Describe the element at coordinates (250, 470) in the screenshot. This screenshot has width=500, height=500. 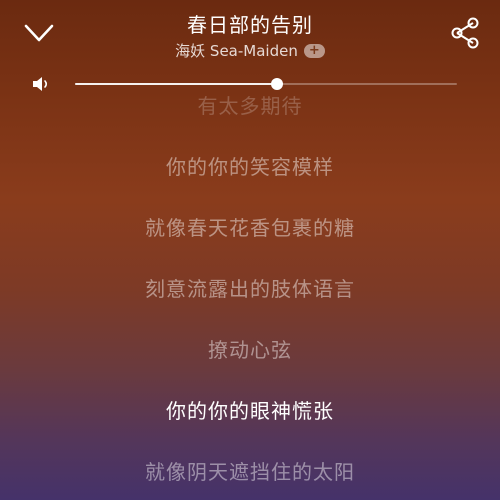
I see `lyric-line: 就像阴天遮挡住的太阳` at that location.